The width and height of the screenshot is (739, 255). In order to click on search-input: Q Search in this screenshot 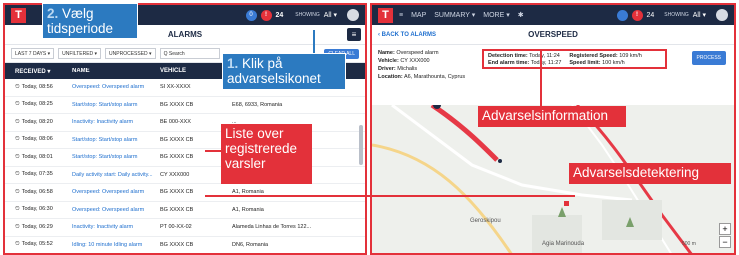, I will do `click(189, 53)`.